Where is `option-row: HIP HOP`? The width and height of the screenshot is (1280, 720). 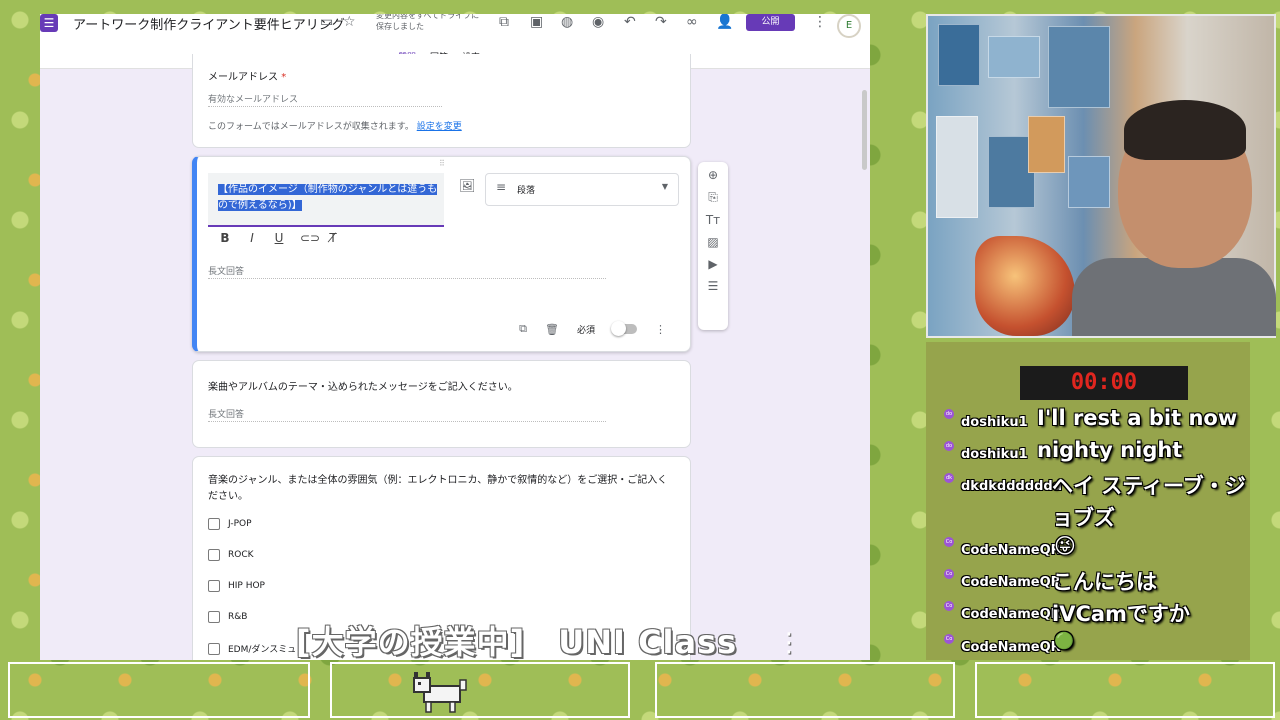
option-row: HIP HOP is located at coordinates (236, 586).